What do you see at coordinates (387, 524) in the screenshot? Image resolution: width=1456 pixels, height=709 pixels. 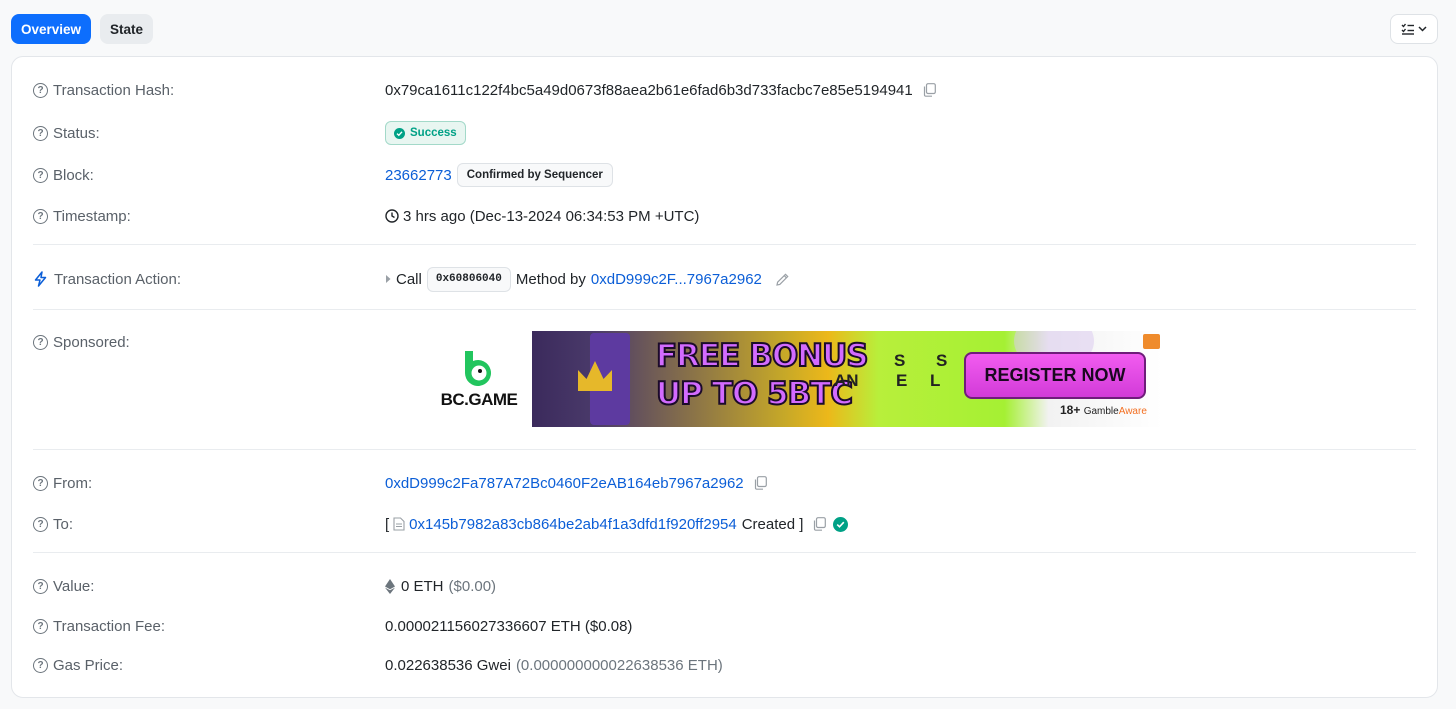 I see `to-open-bracket: [` at bounding box center [387, 524].